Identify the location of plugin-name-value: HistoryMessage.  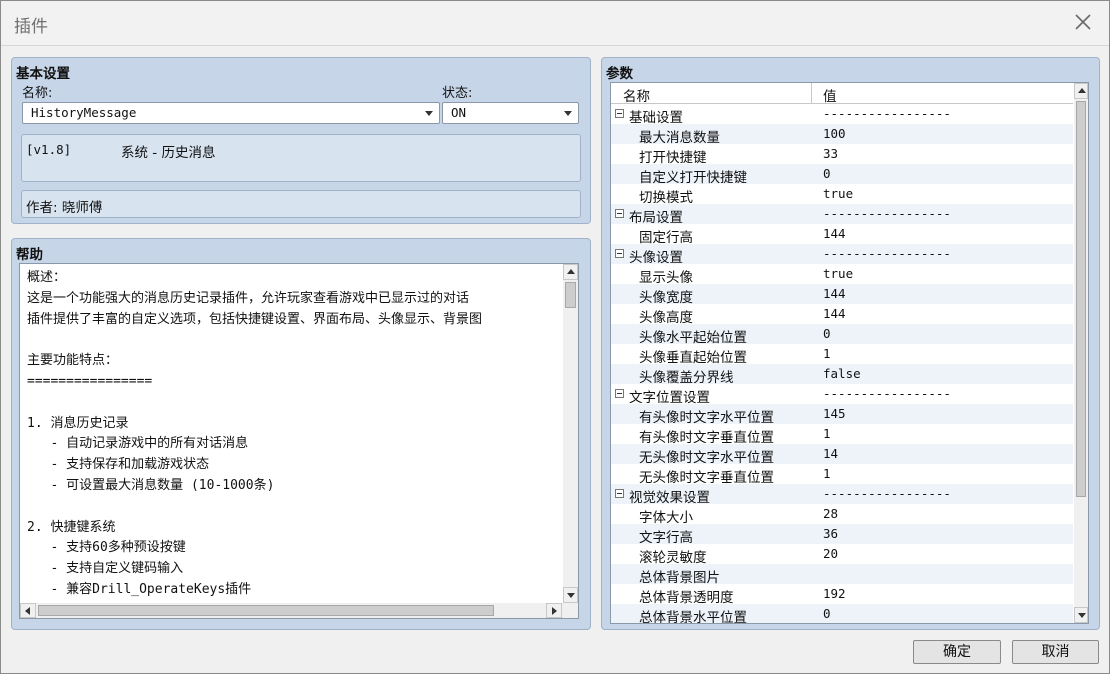
(84, 112).